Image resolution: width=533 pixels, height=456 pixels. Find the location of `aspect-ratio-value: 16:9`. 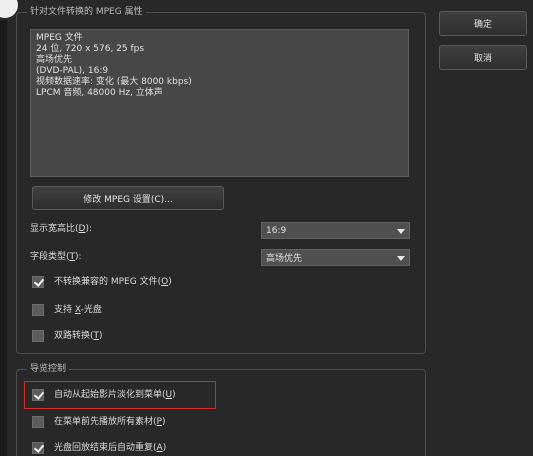

aspect-ratio-value: 16:9 is located at coordinates (276, 230).